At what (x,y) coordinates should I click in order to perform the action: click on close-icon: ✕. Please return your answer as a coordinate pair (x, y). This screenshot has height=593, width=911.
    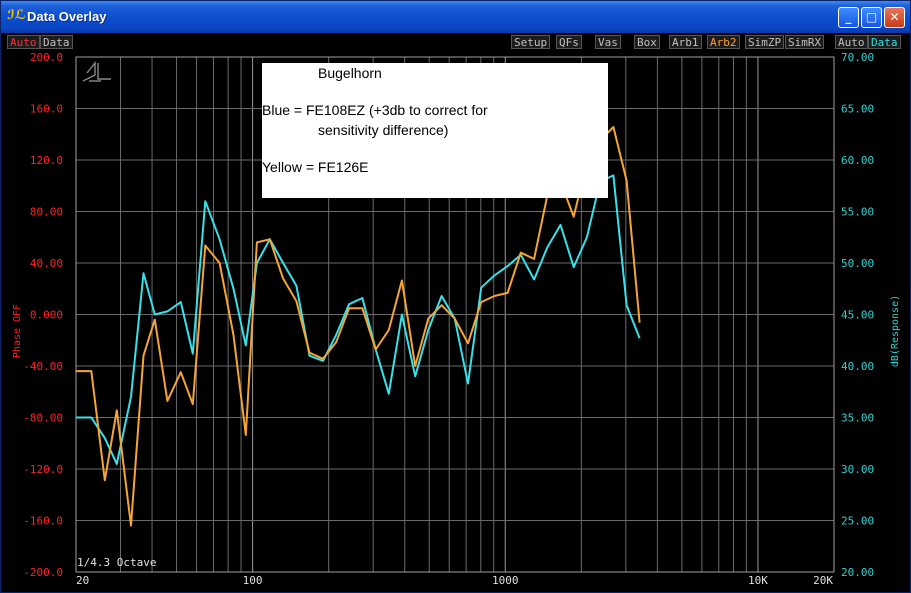
    Looking at the image, I should click on (894, 17).